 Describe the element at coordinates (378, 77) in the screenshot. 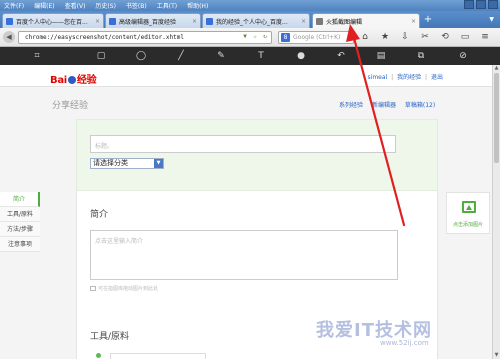

I see `username-link: simeal` at that location.